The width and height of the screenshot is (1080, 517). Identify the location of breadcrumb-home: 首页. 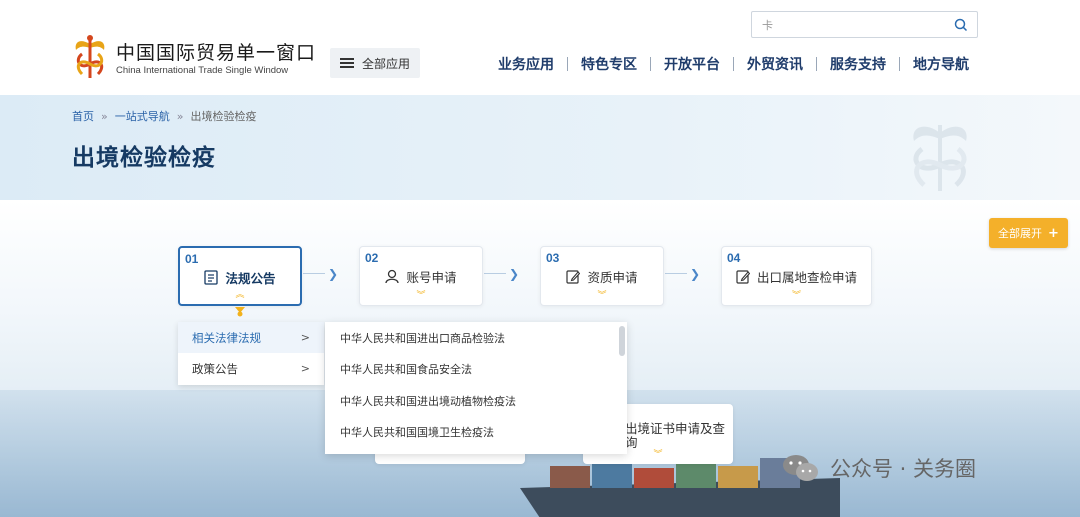
(83, 116).